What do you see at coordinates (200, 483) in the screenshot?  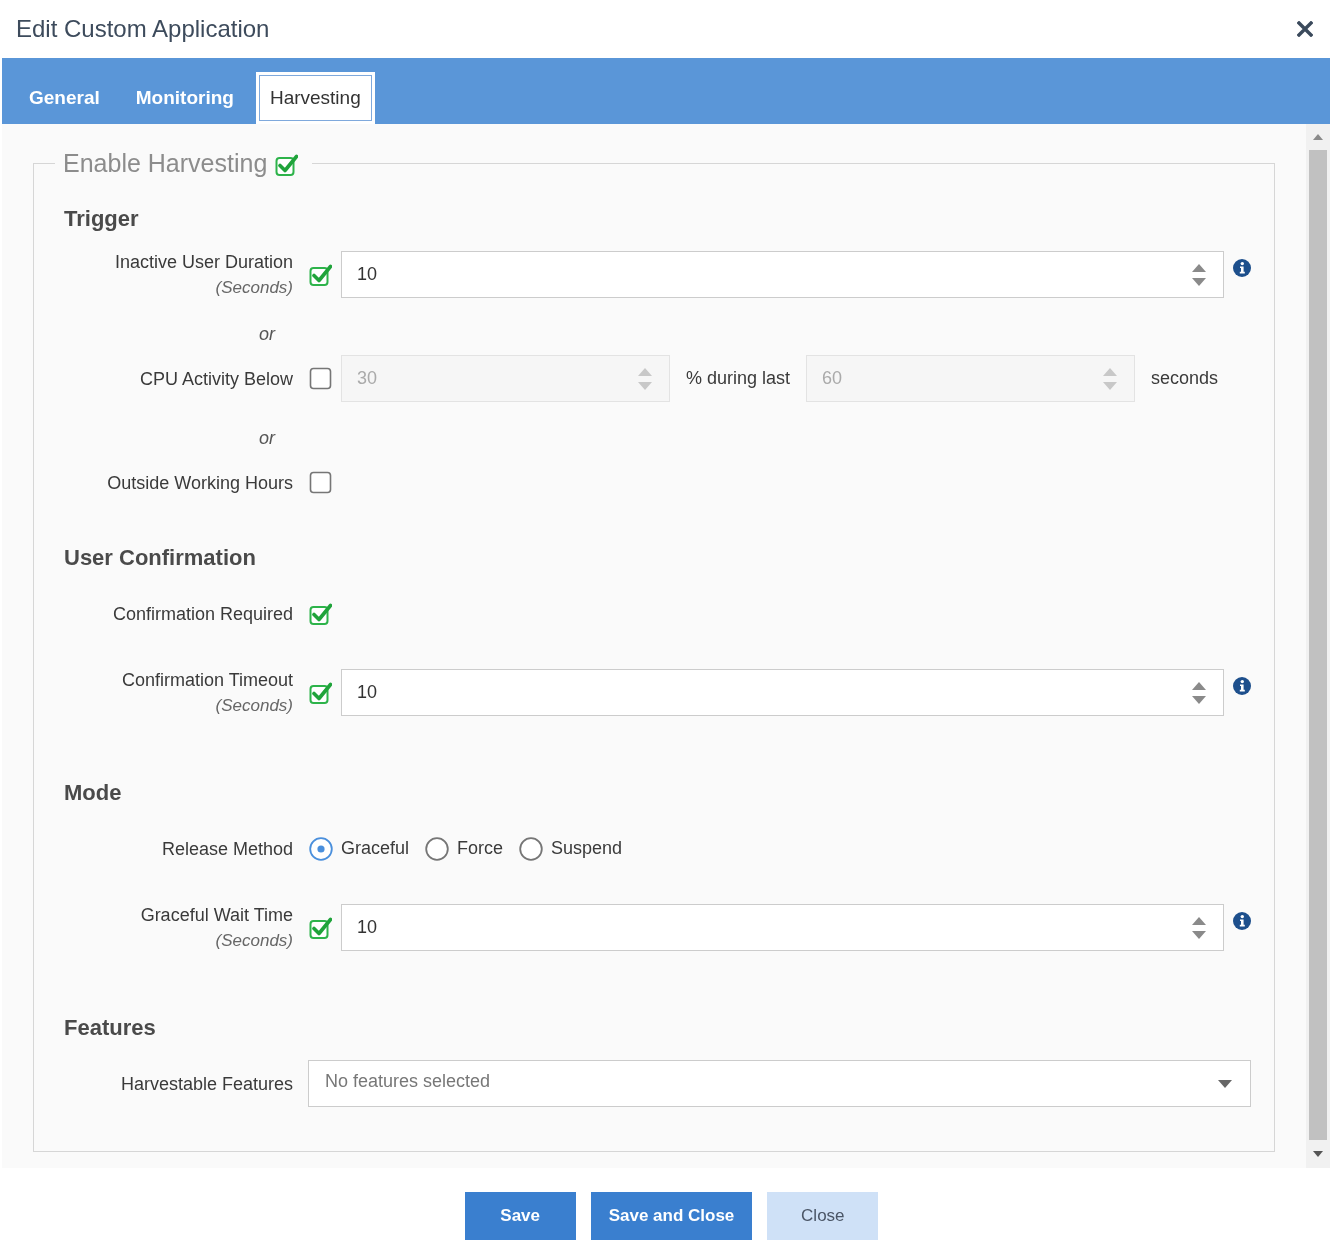 I see `field-label: Outside Working Hours` at bounding box center [200, 483].